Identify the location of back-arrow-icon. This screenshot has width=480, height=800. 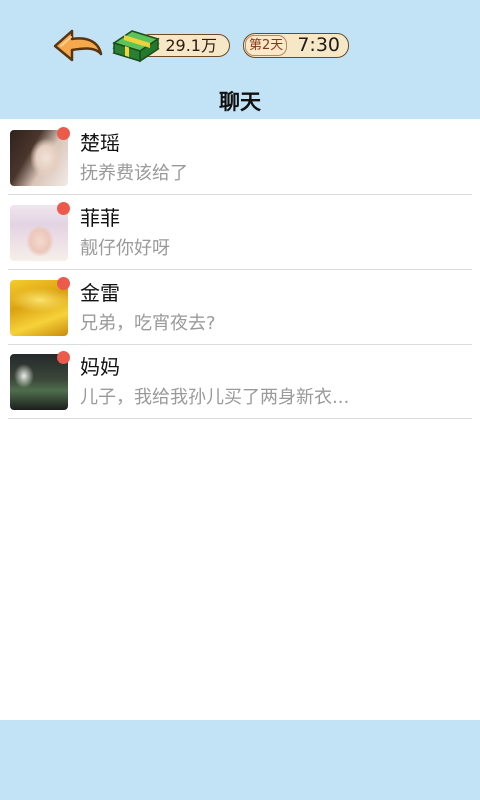
(78, 46).